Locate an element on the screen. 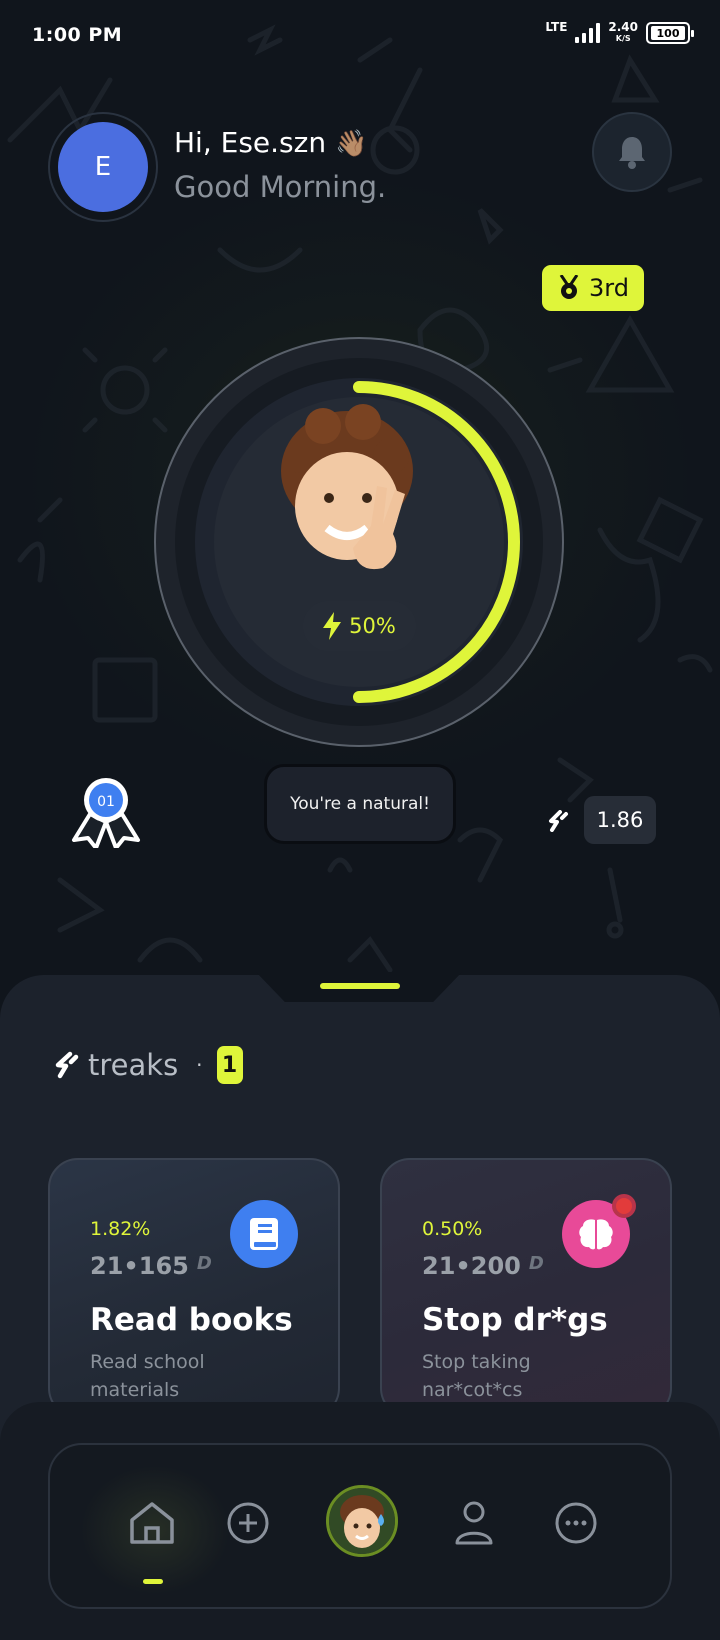 This screenshot has height=1640, width=720. badge-number: 01 is located at coordinates (106, 802).